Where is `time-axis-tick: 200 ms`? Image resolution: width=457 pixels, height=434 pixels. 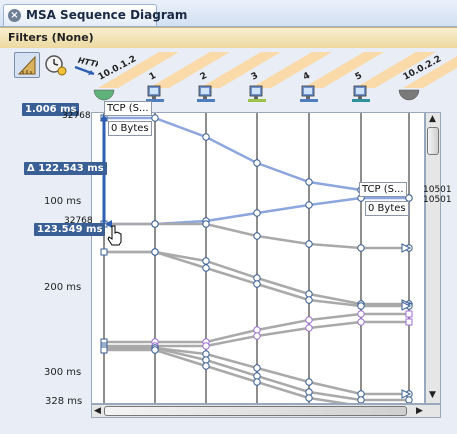
time-axis-tick: 200 ms is located at coordinates (63, 287).